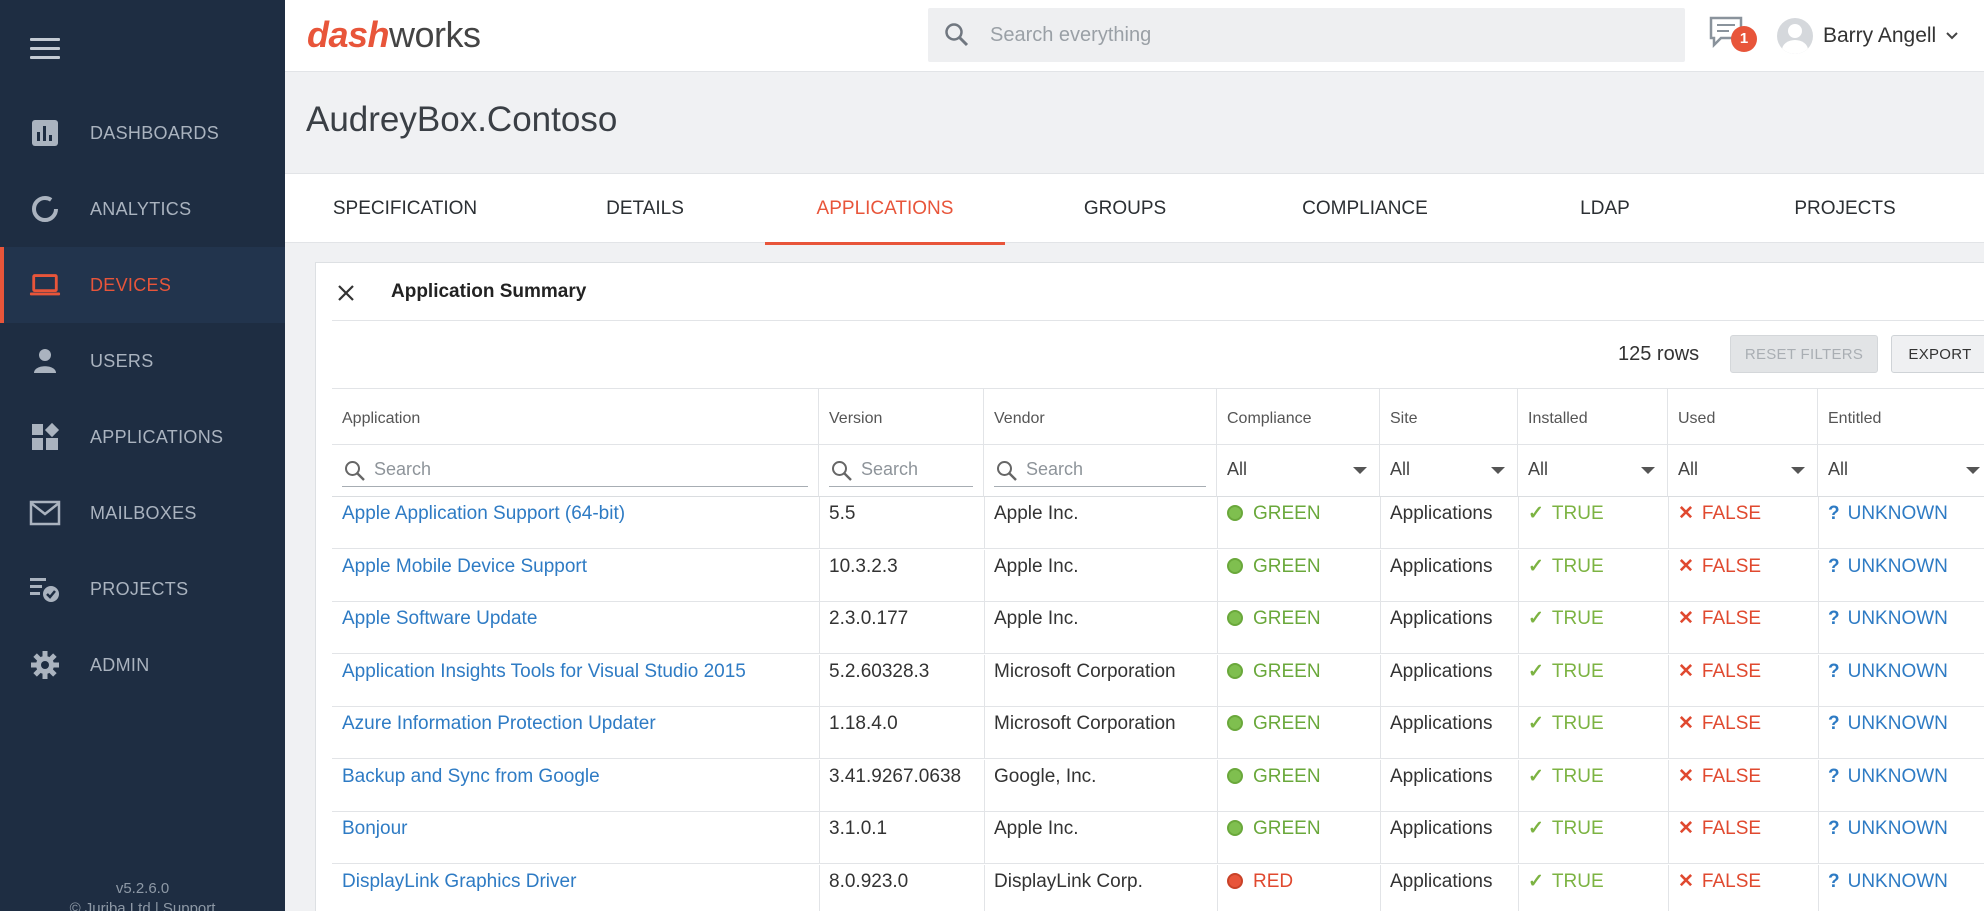 The image size is (1984, 911). Describe the element at coordinates (489, 291) in the screenshot. I see `panel-title: Application Summary` at that location.